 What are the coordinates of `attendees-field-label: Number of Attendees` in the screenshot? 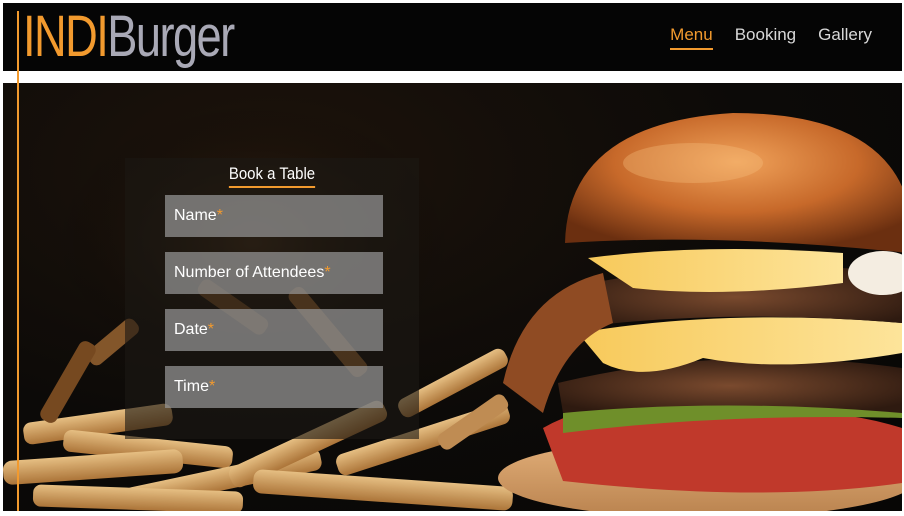 It's located at (249, 272).